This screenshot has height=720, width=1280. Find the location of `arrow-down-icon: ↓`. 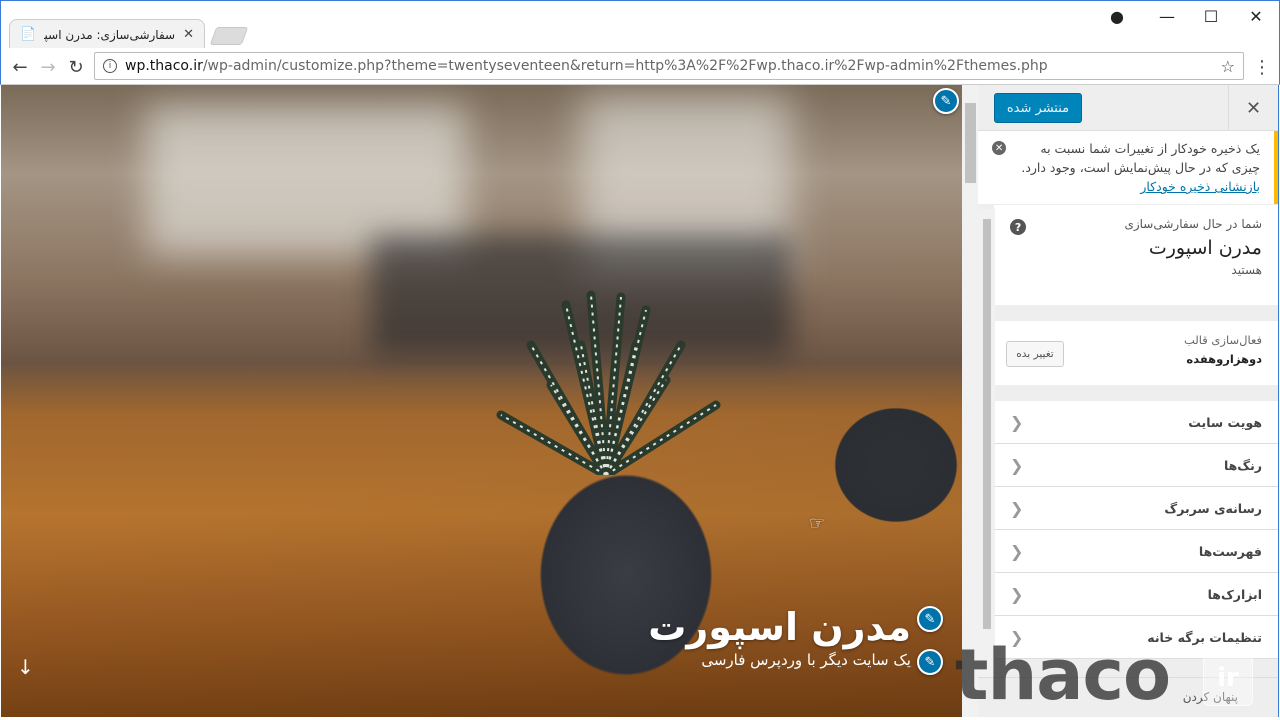

arrow-down-icon: ↓ is located at coordinates (25, 667).